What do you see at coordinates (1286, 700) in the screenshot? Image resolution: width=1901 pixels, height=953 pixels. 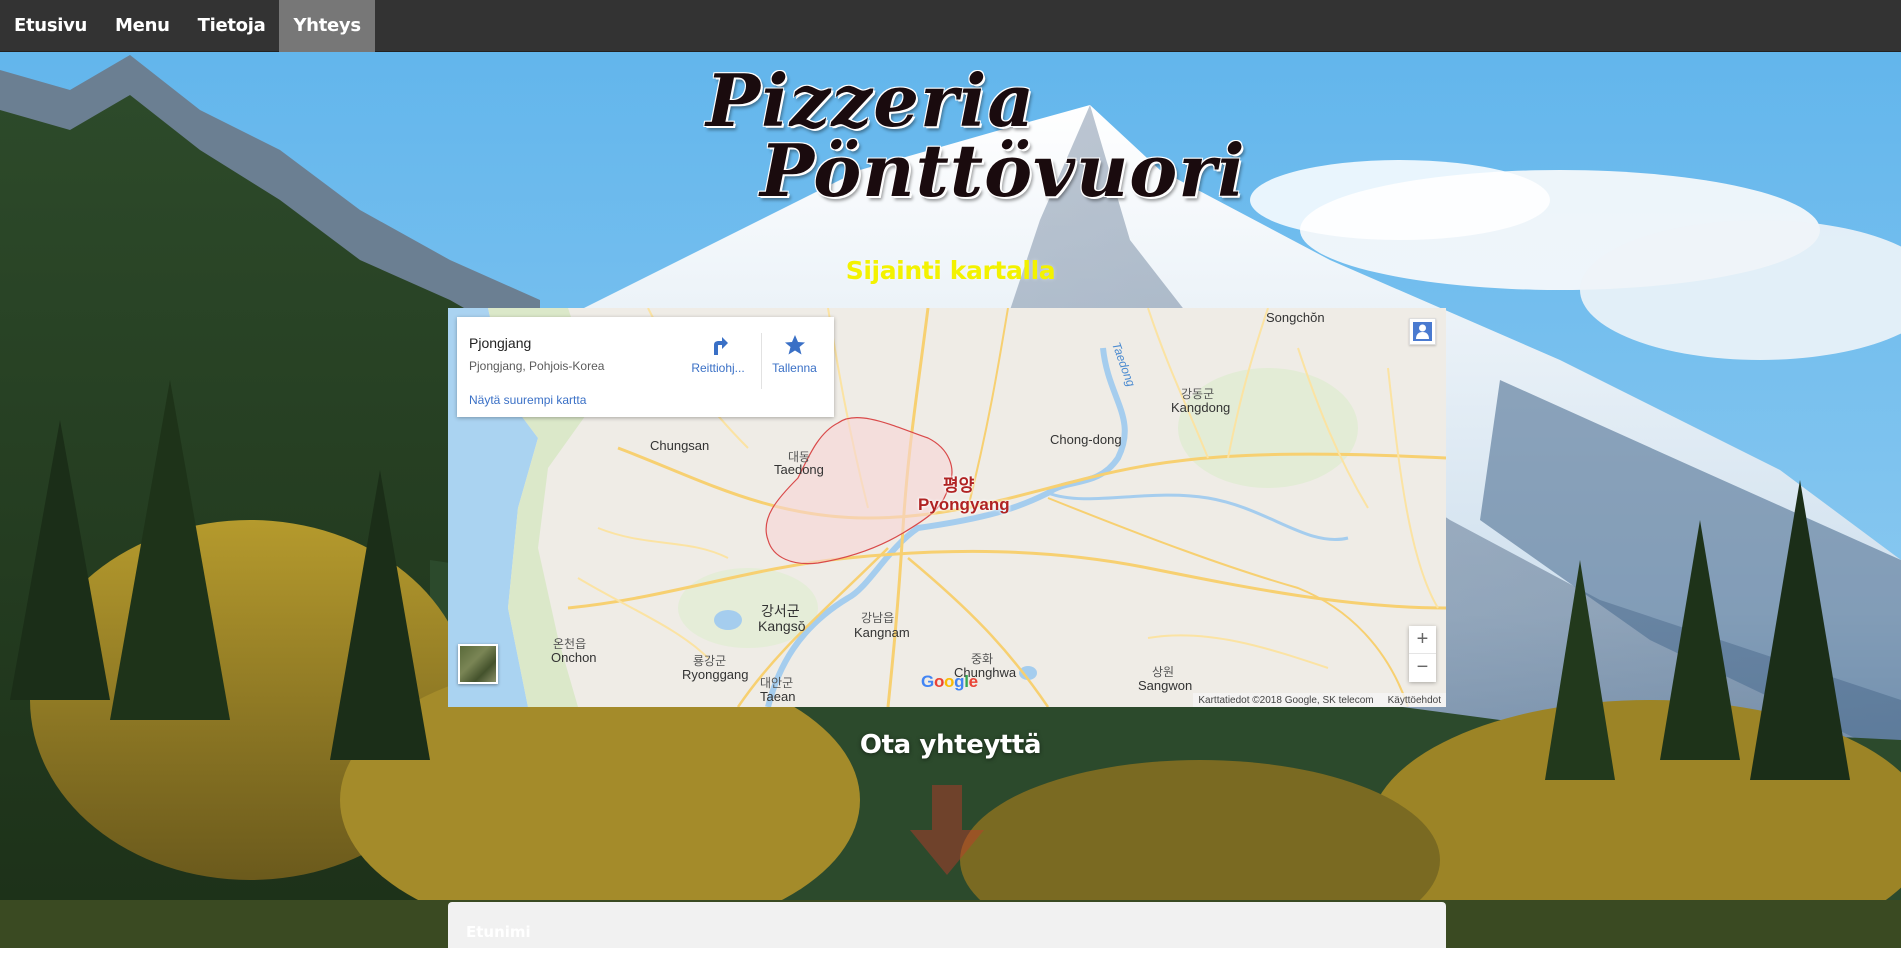 I see `map-attribution: Karttatiedot ©2018 Google, SK telecom` at bounding box center [1286, 700].